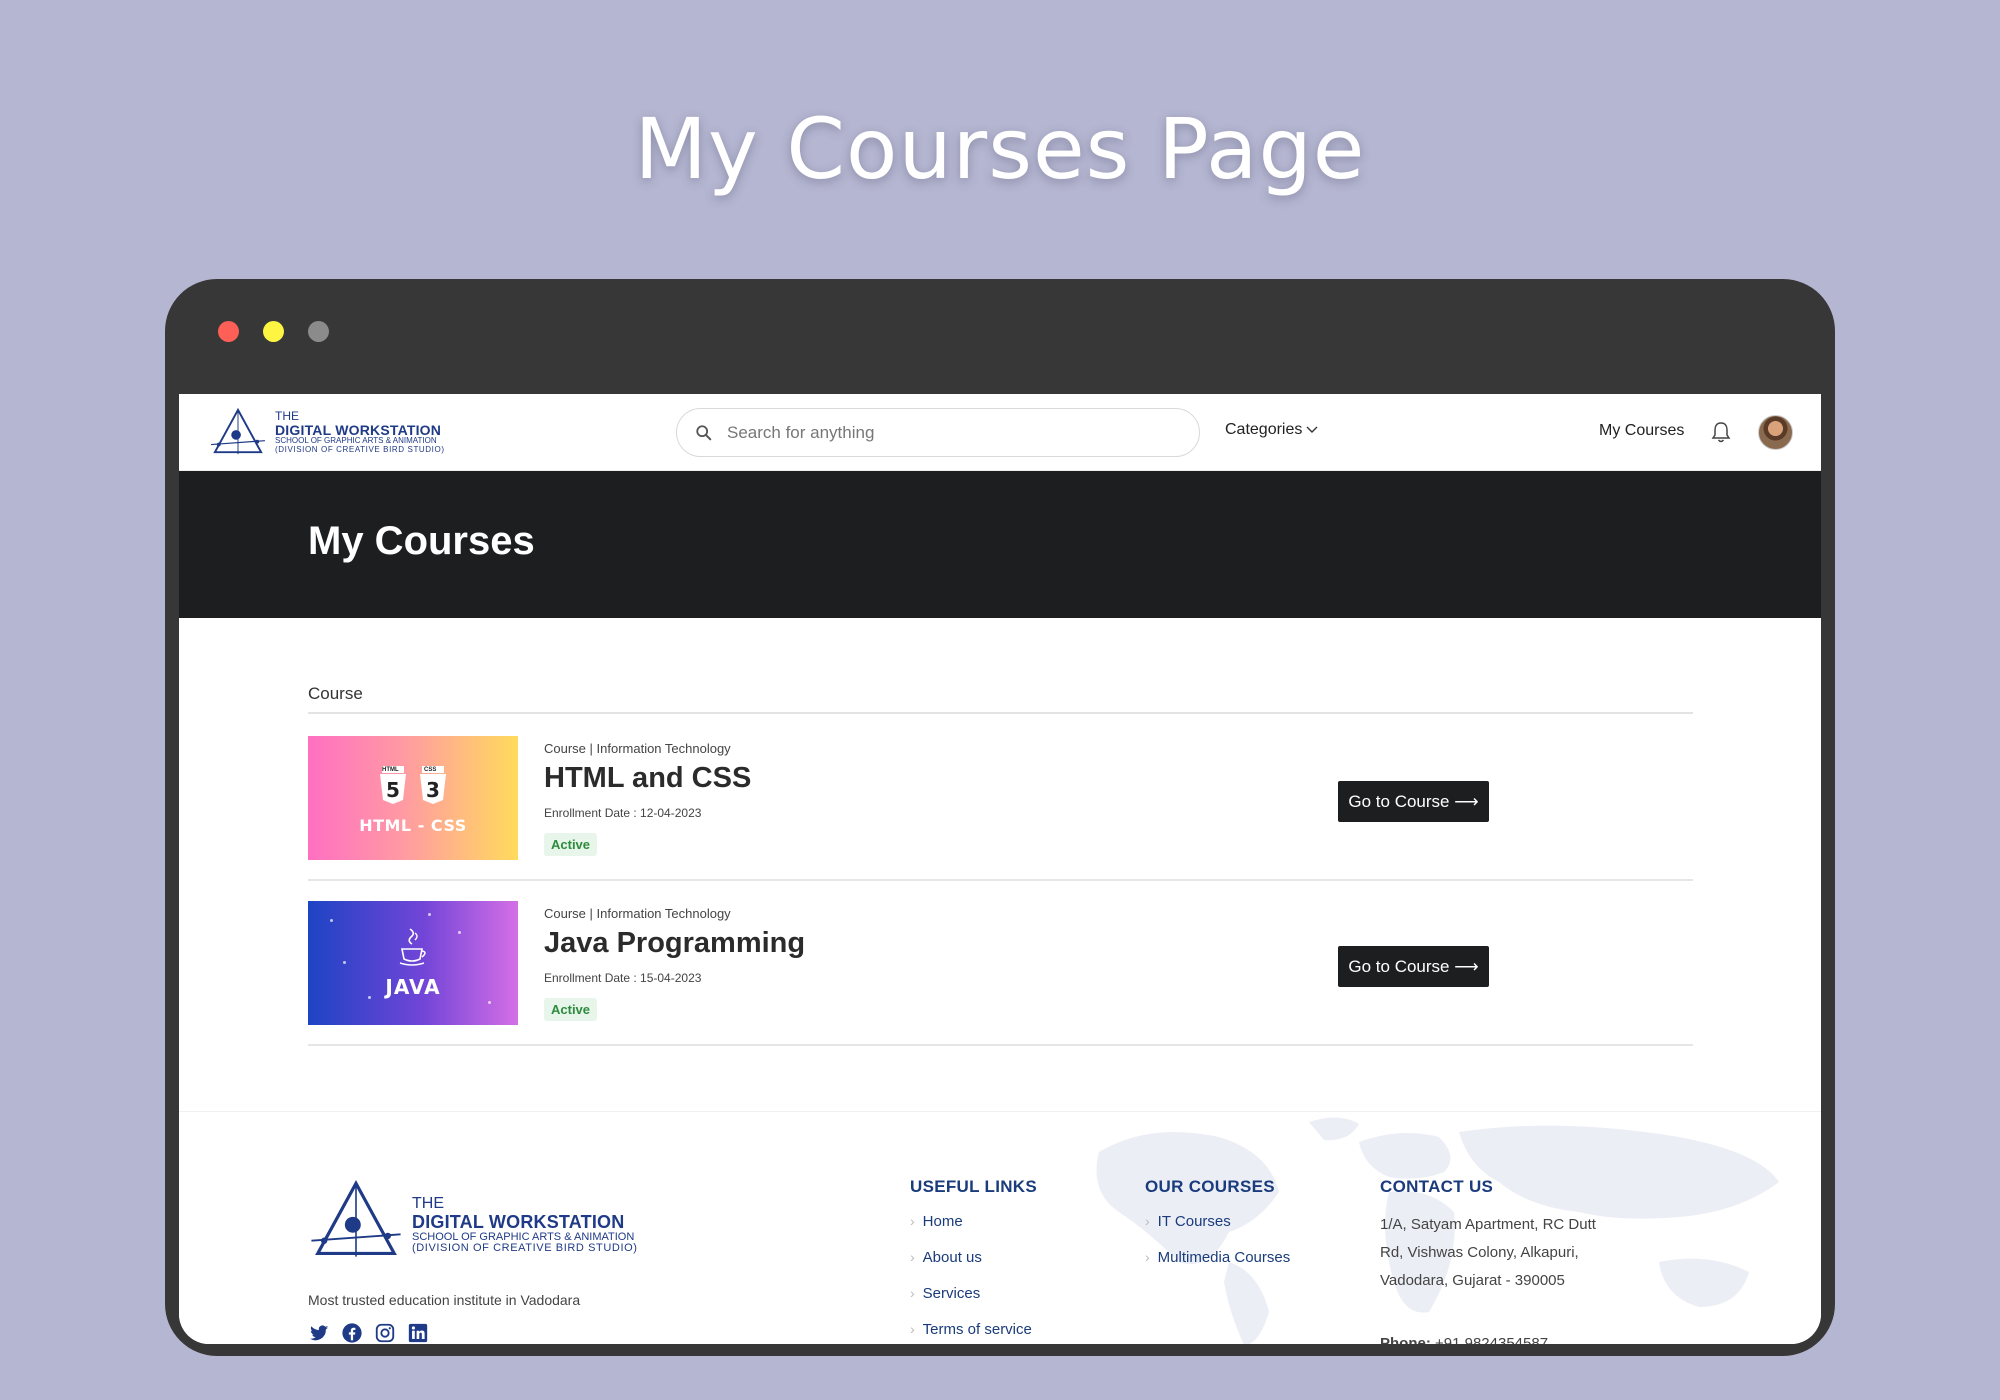  I want to click on course-title: HTML and CSS, so click(647, 778).